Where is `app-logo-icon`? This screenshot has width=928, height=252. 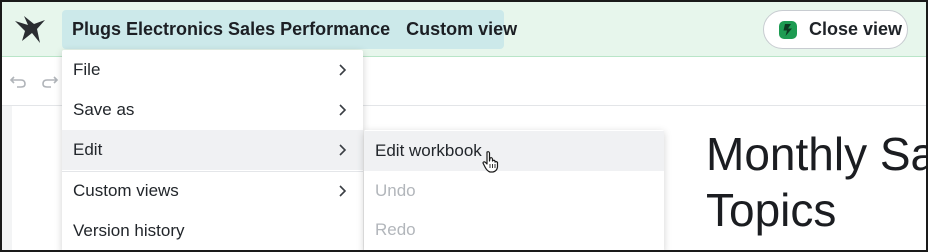 app-logo-icon is located at coordinates (30, 29).